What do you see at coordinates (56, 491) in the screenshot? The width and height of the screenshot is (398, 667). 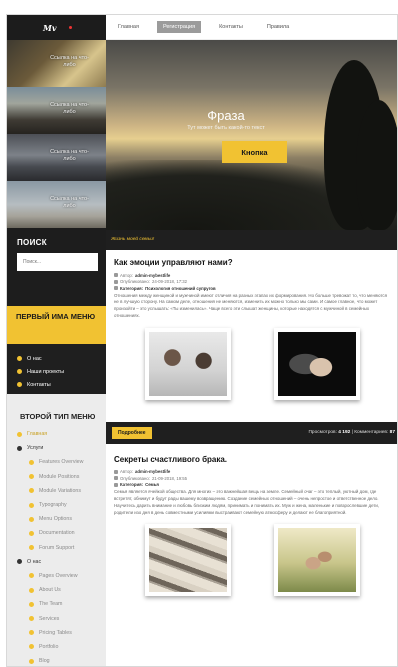 I see `menu2-subitem: Module Variations` at bounding box center [56, 491].